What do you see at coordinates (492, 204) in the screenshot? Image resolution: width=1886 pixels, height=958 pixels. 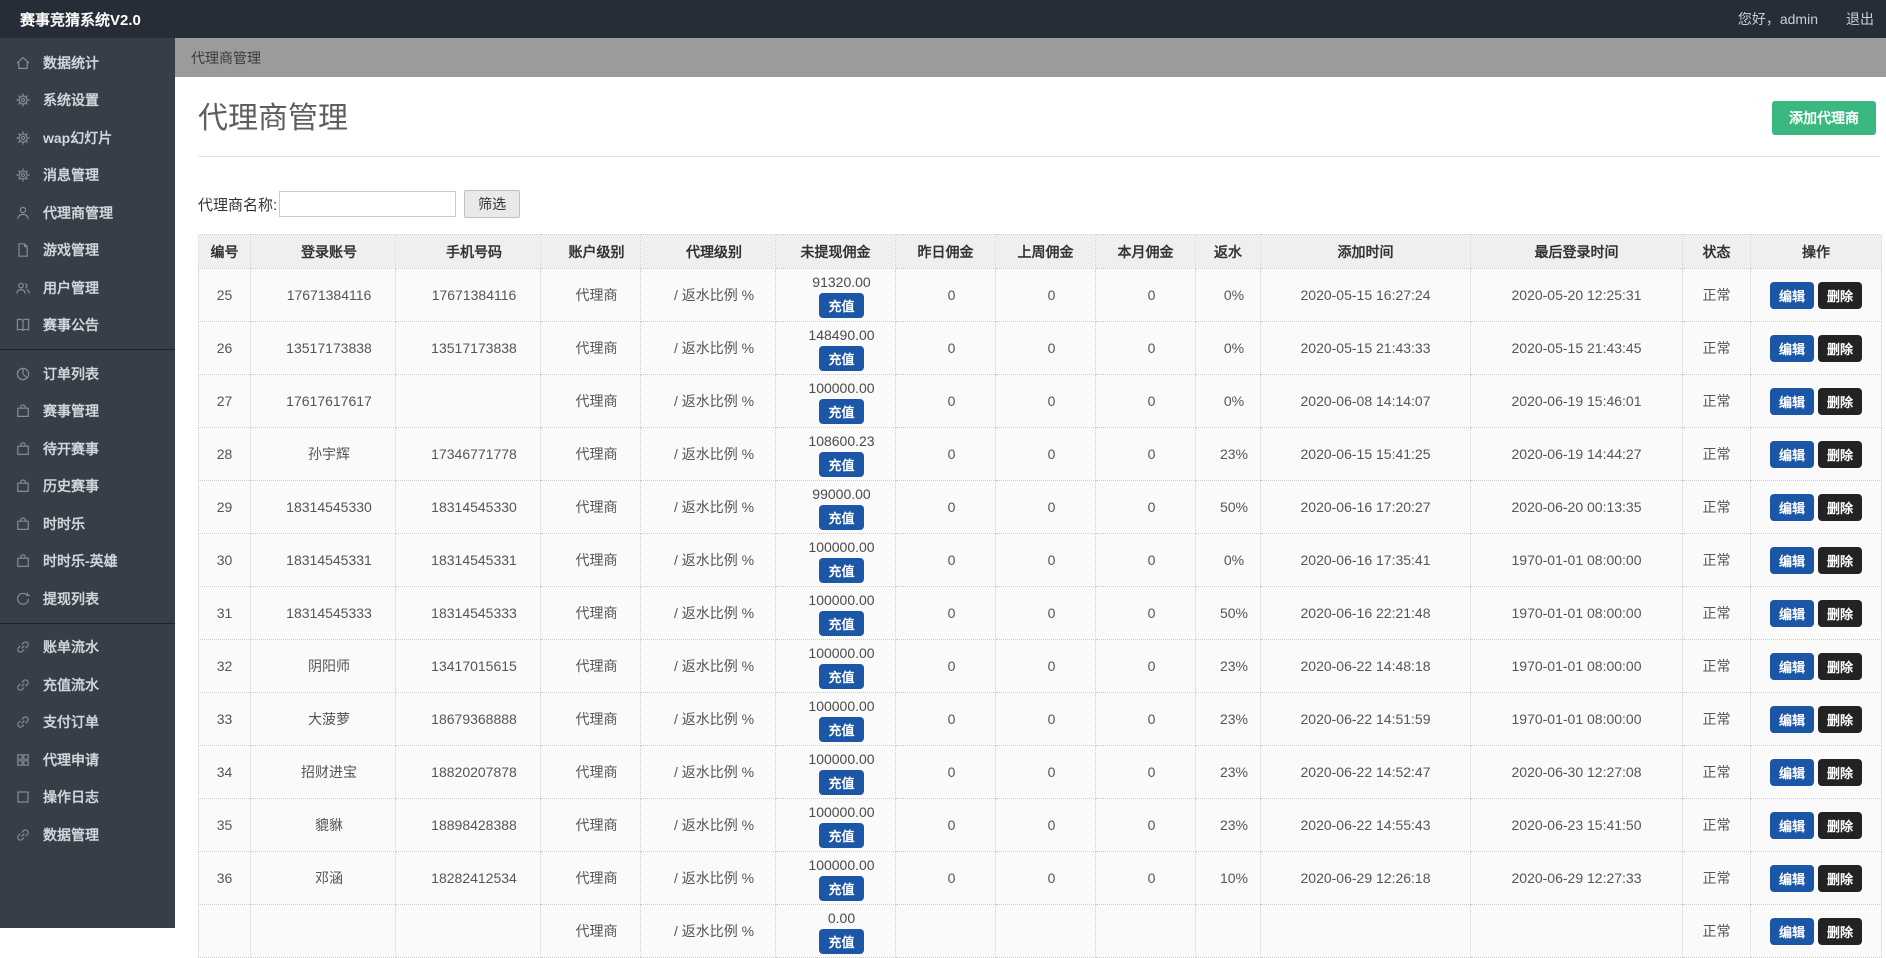 I see `filter-button: 筛选` at bounding box center [492, 204].